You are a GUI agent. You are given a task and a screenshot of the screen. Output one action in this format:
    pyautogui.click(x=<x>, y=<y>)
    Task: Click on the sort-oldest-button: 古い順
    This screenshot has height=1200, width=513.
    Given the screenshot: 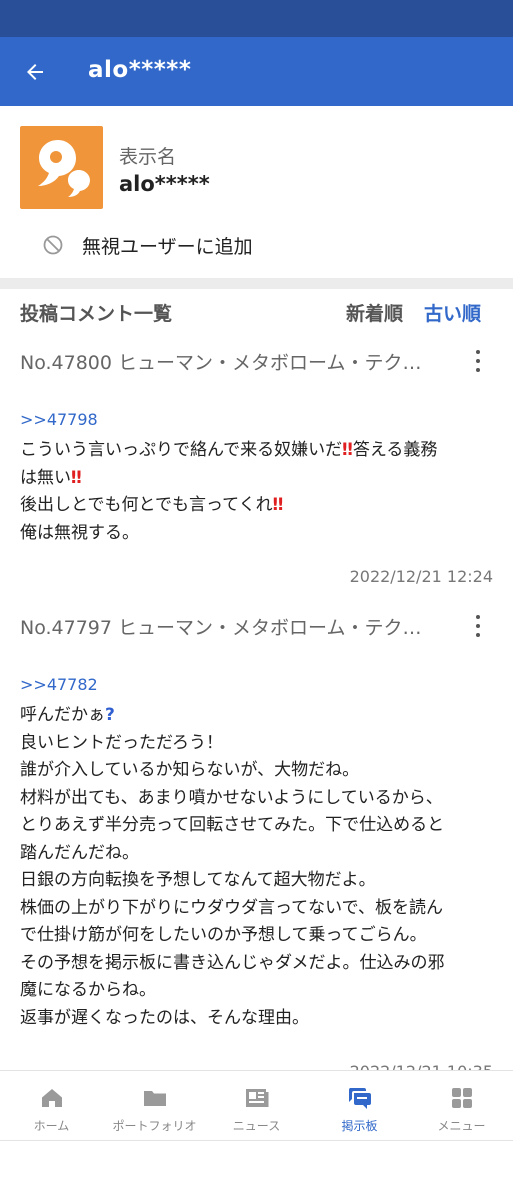 What is the action you would take?
    pyautogui.click(x=452, y=312)
    